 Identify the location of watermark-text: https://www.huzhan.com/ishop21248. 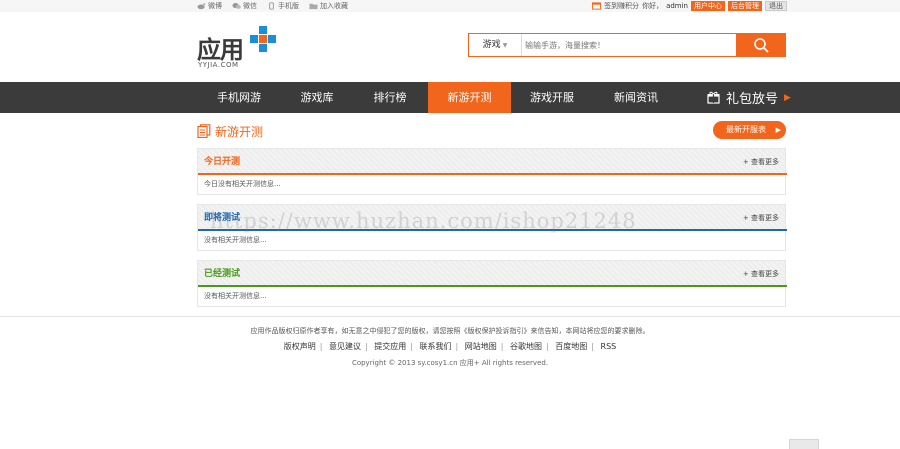
(423, 221).